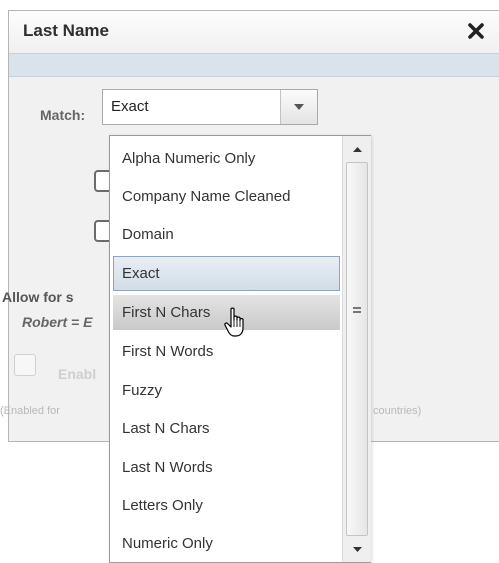 This screenshot has height=563, width=499. What do you see at coordinates (236, 323) in the screenshot?
I see `hand-pointer-cursor-icon` at bounding box center [236, 323].